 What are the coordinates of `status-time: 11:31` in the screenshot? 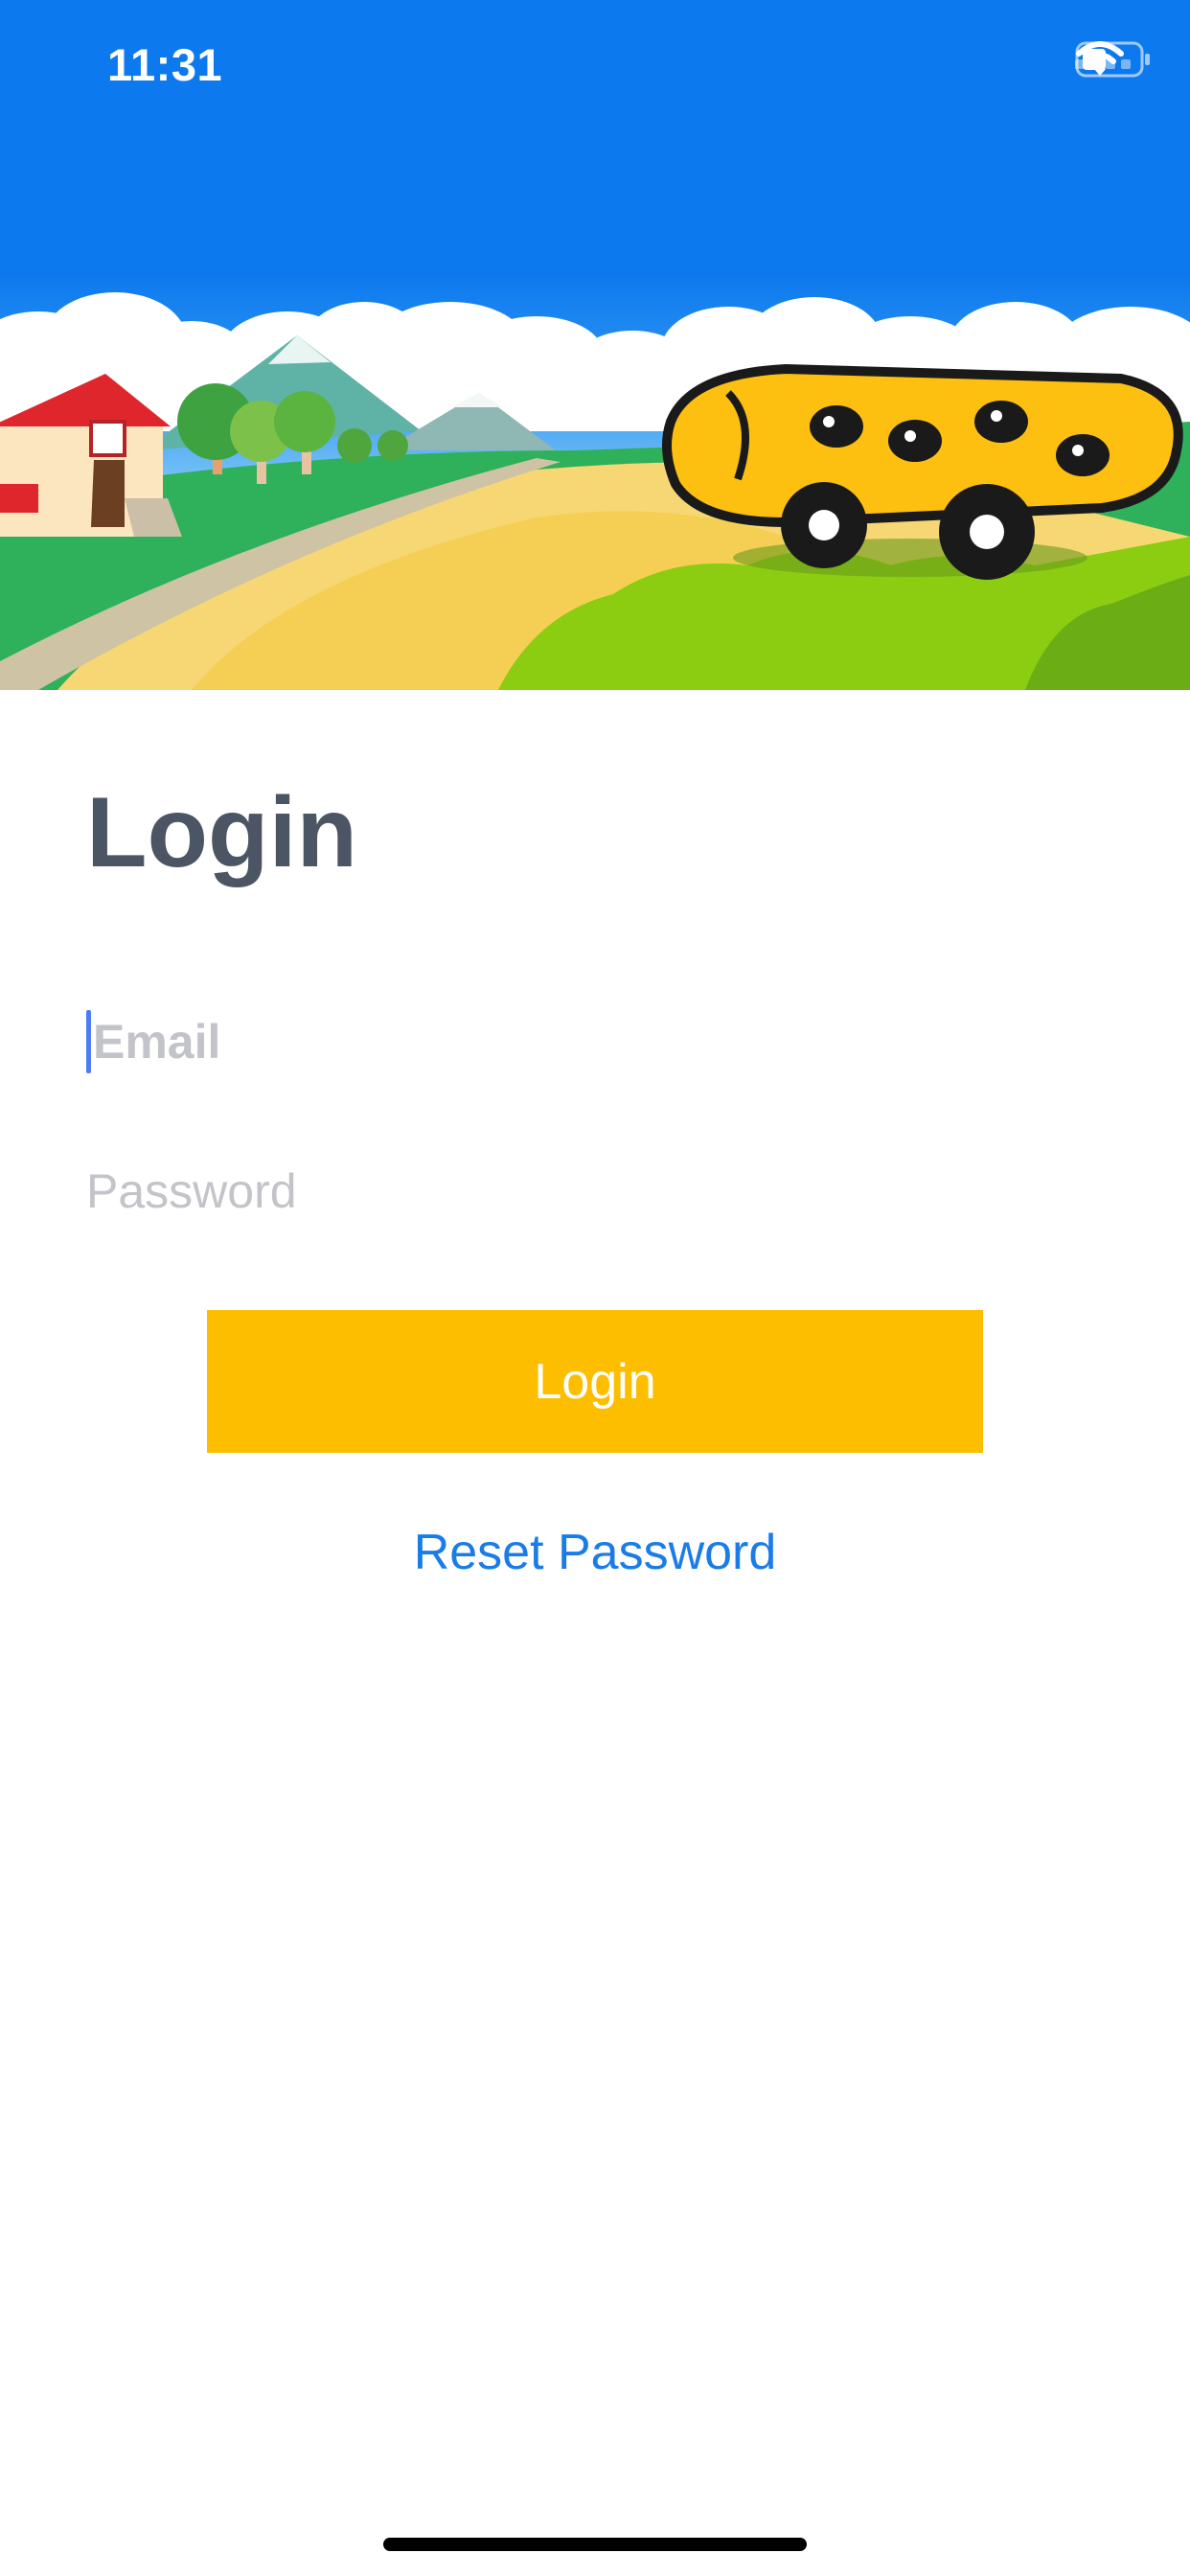 It's located at (165, 64).